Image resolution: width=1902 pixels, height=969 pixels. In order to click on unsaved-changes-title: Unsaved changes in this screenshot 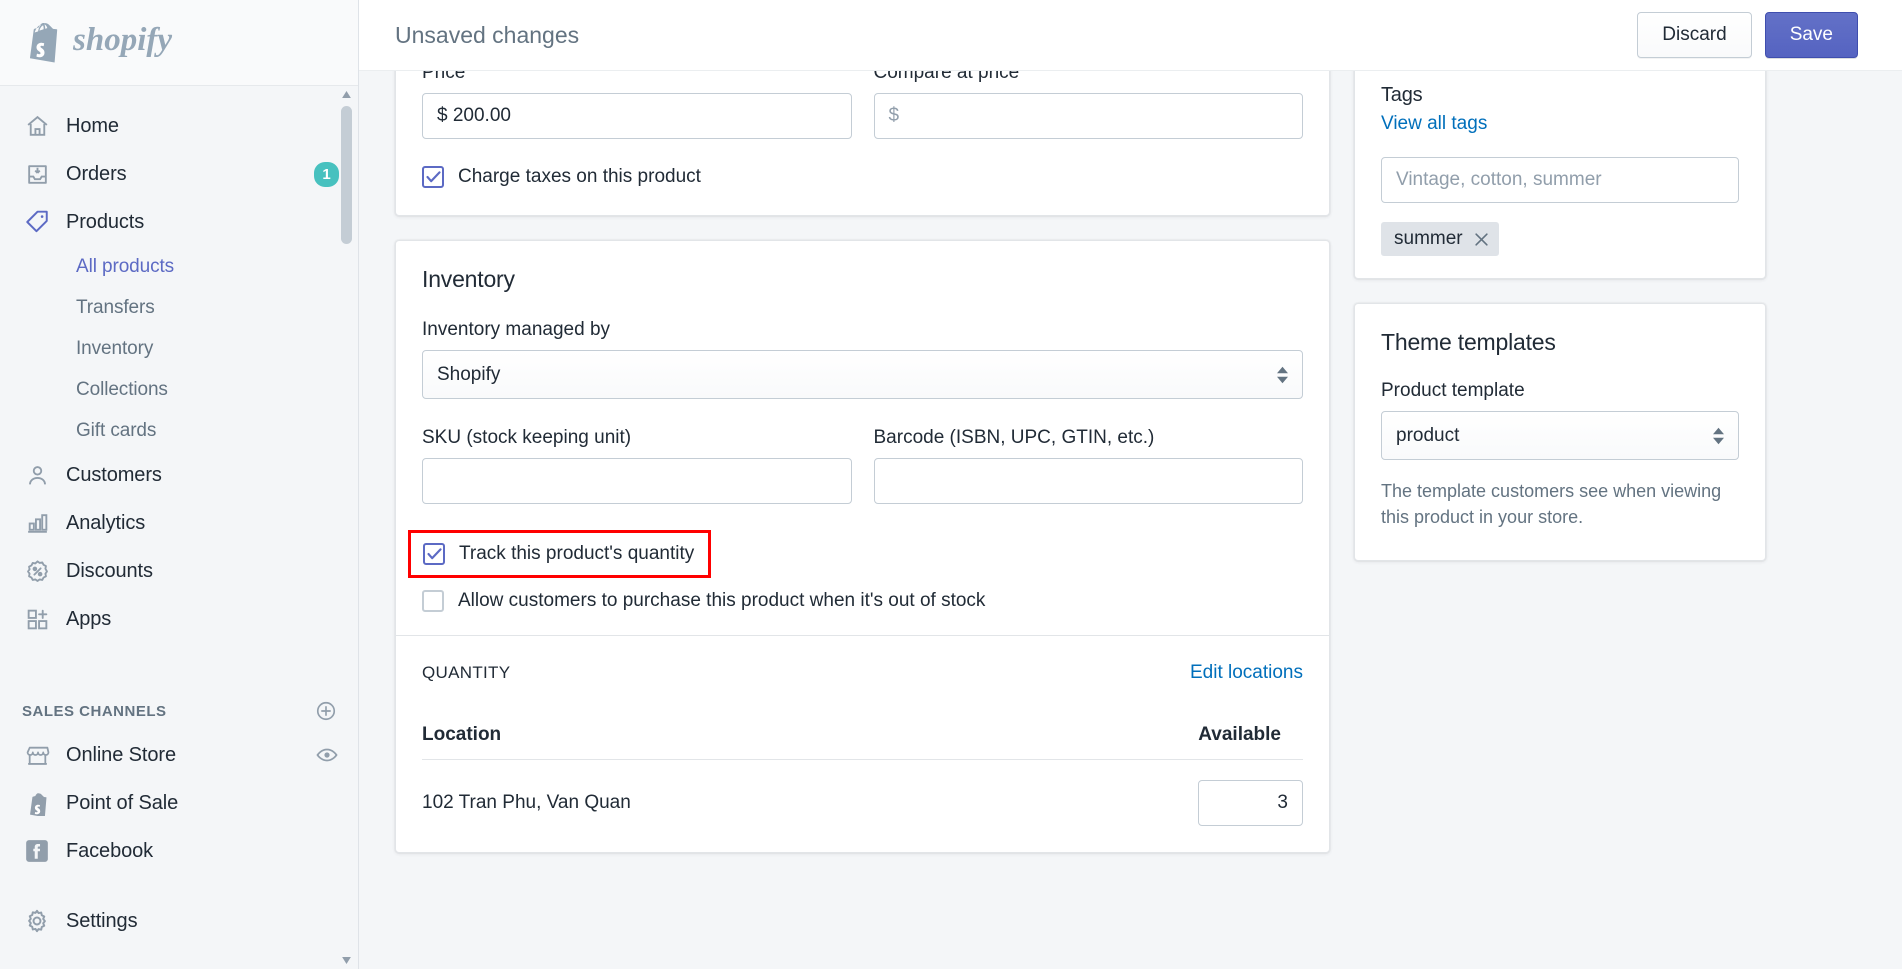, I will do `click(487, 34)`.